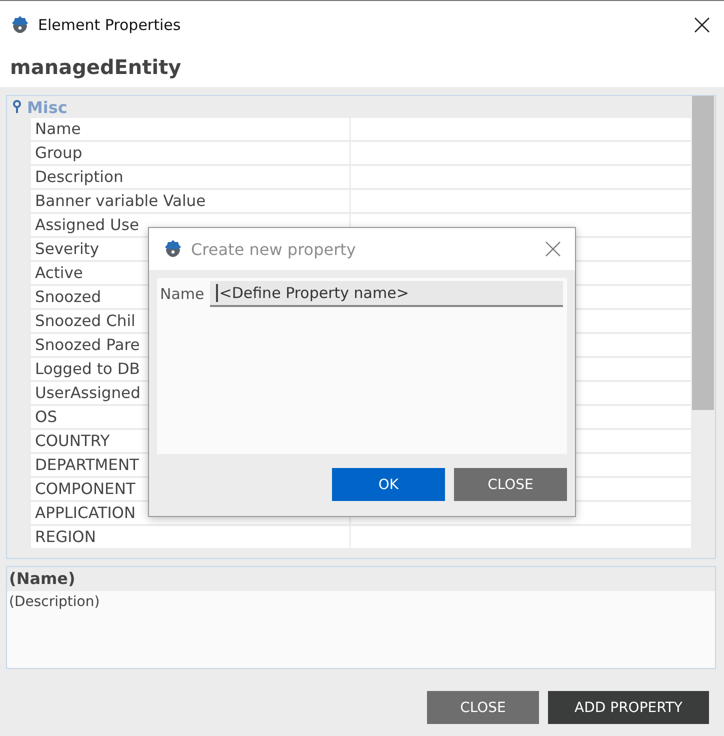 The image size is (724, 736). I want to click on property-name: Group, so click(190, 153).